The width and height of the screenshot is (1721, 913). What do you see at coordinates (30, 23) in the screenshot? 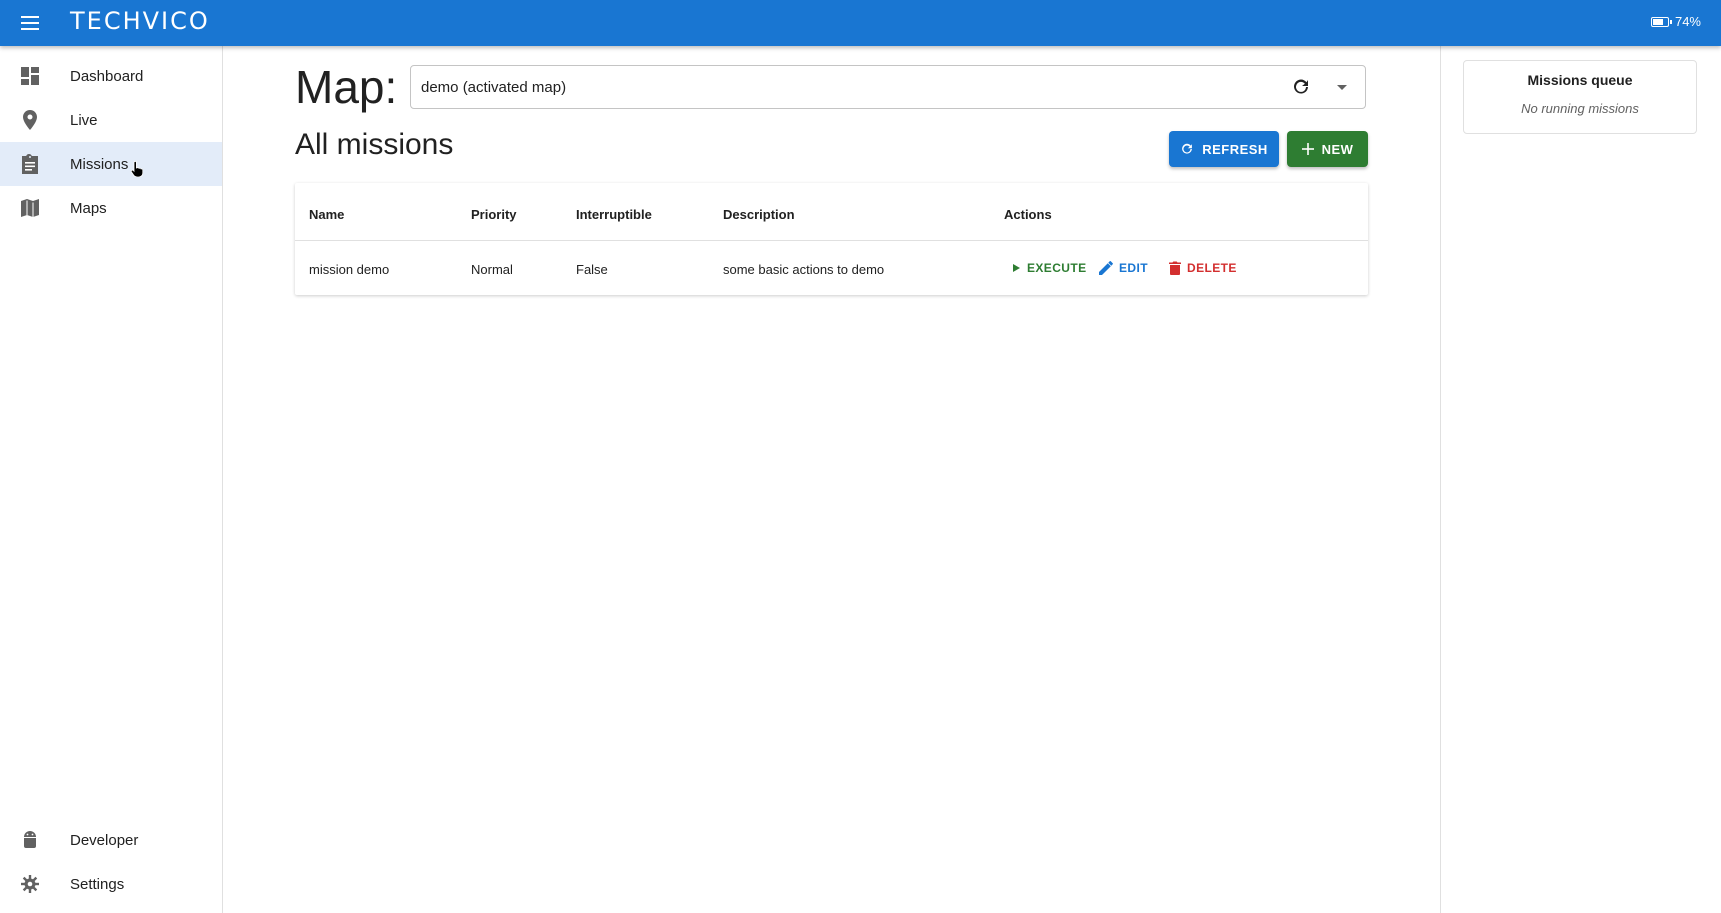
I see `hamburger-menu-icon` at bounding box center [30, 23].